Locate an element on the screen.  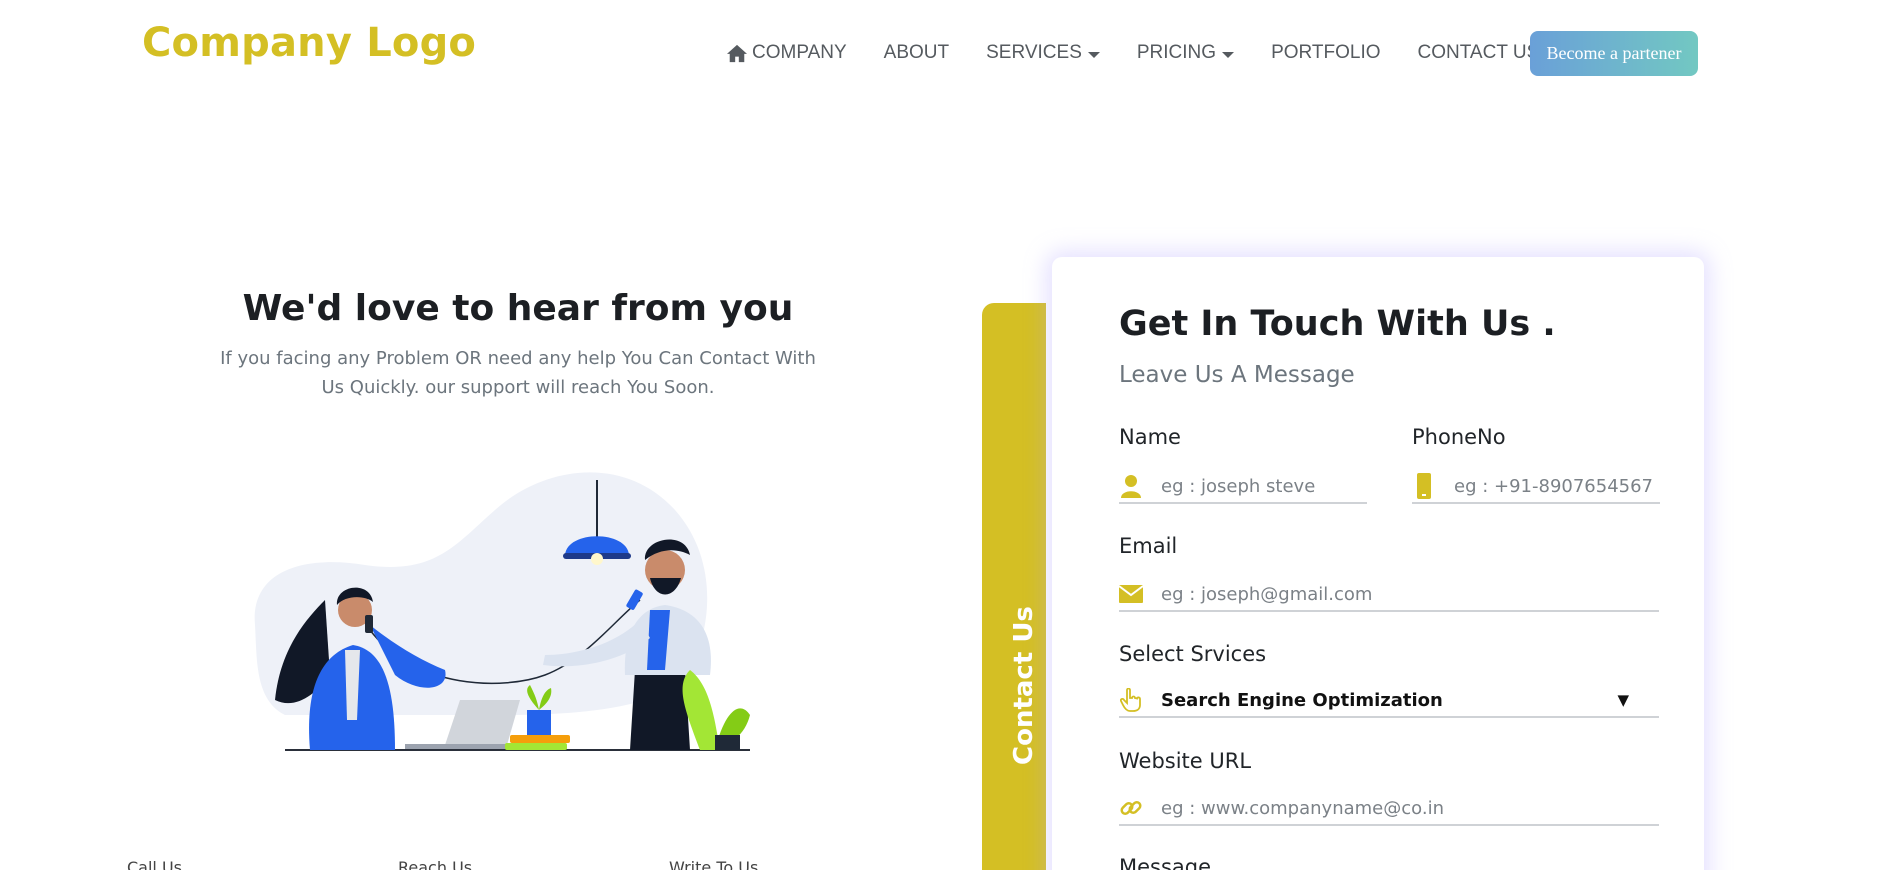
nav-item-contact-us: CONTACT US is located at coordinates (1479, 53).